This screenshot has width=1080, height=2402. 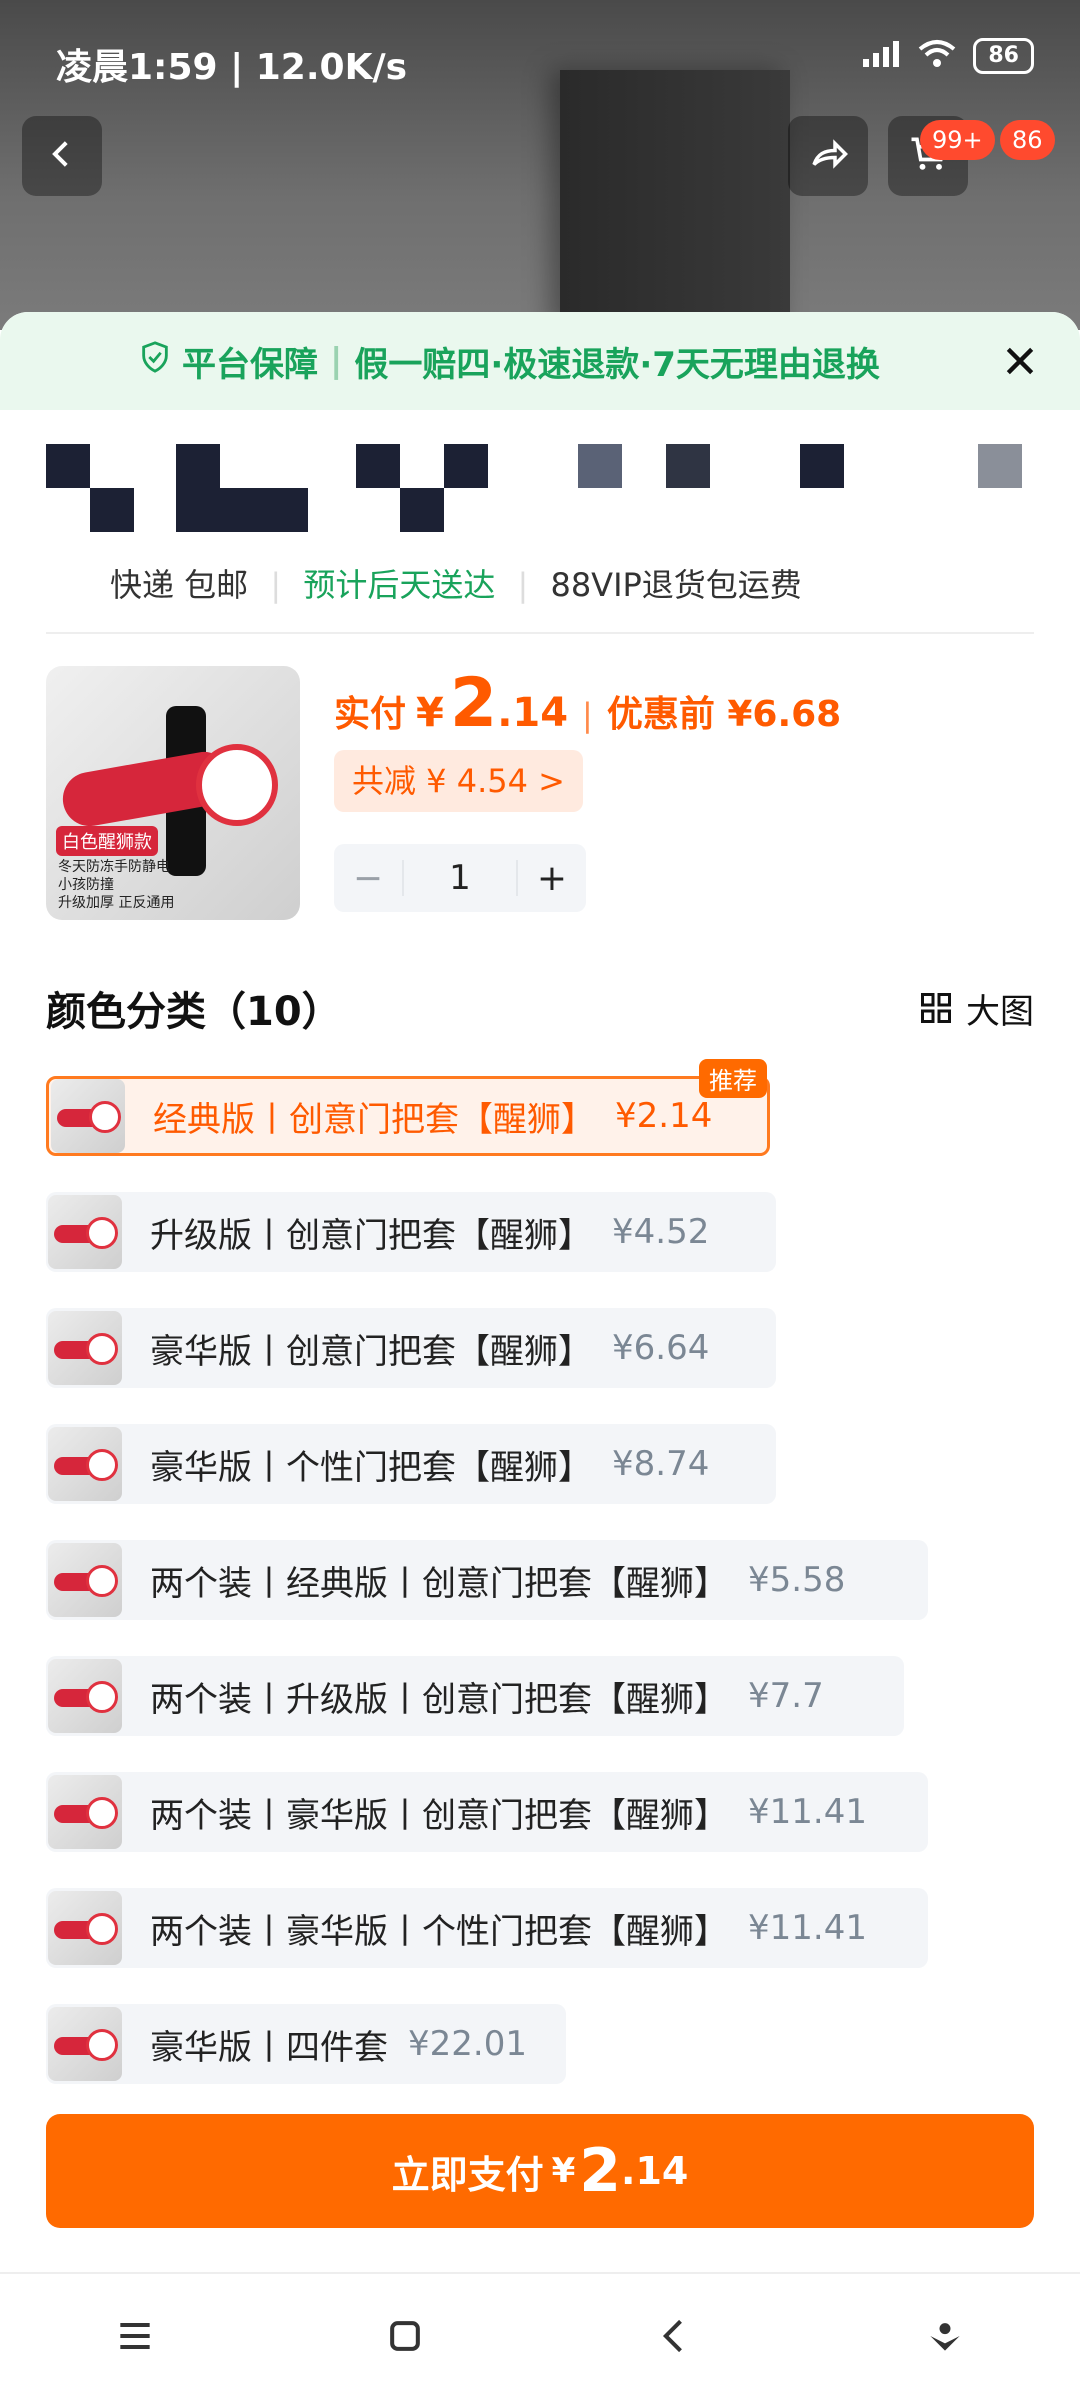 I want to click on platform-guarantee-bar: 平台保障 | 假一赔四·极速退款·7天无理由退换, so click(x=540, y=361).